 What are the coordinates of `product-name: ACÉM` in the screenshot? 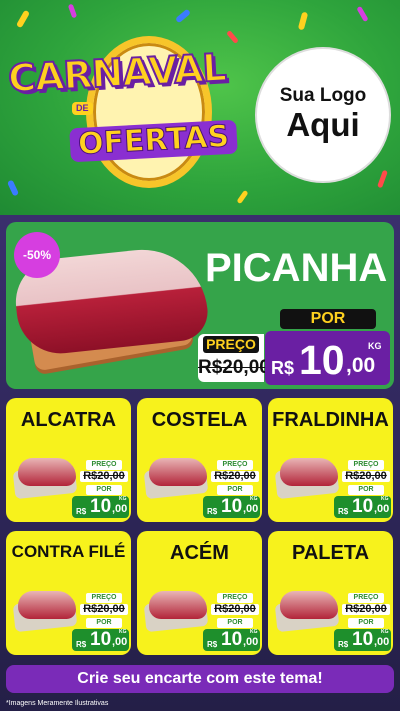 It's located at (199, 553).